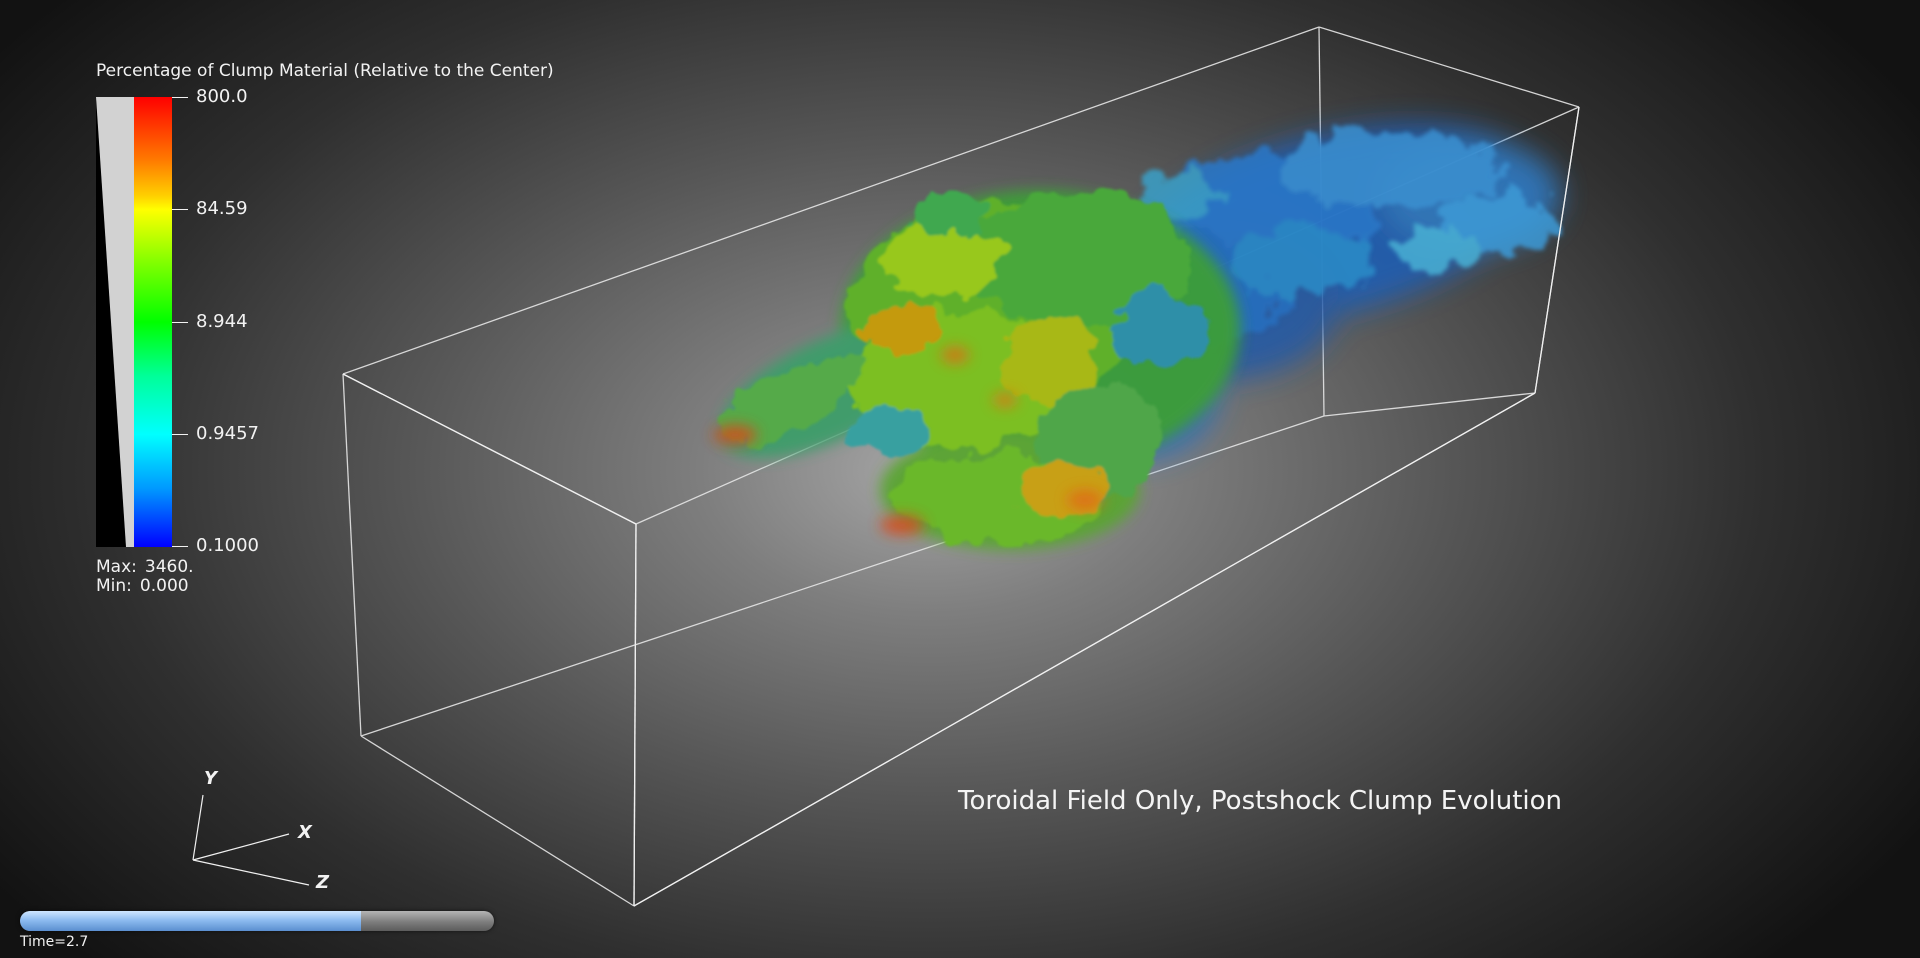 Image resolution: width=1920 pixels, height=958 pixels. What do you see at coordinates (322, 882) in the screenshot?
I see `z-axis-label: Z` at bounding box center [322, 882].